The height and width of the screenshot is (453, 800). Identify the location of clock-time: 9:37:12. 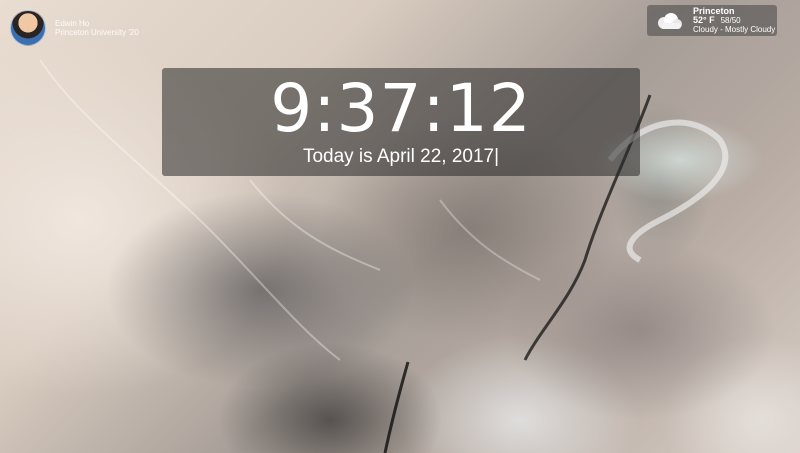
(401, 108).